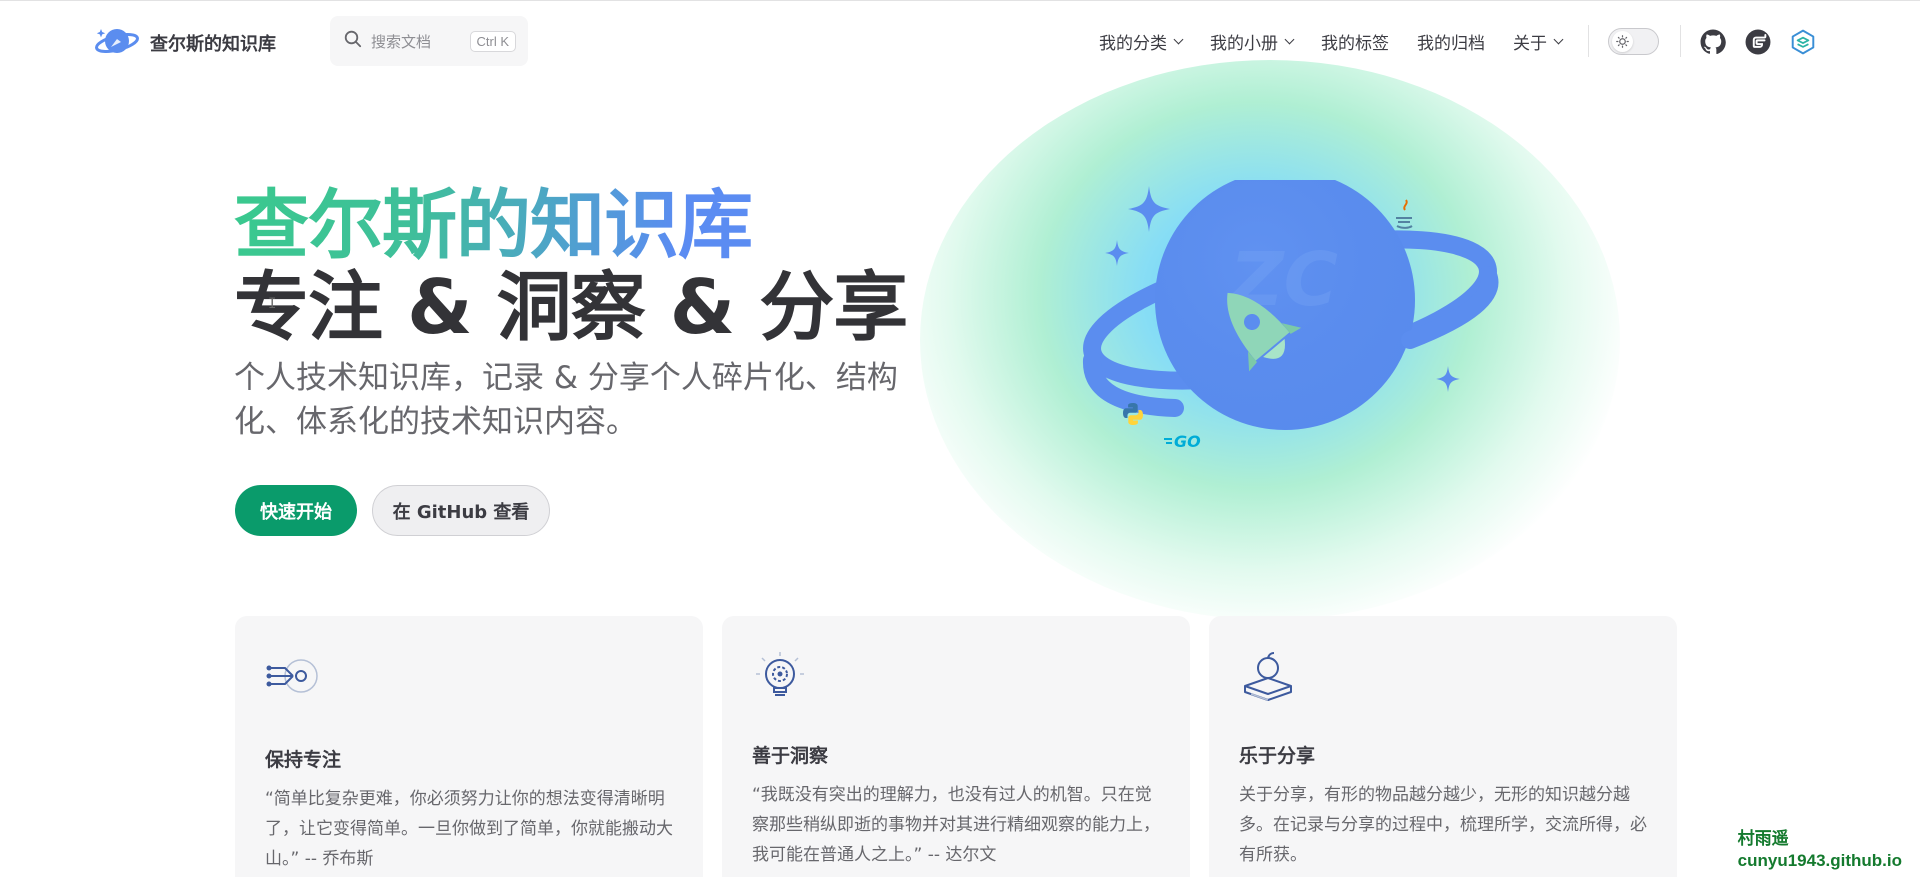  I want to click on watermark: 村雨遥 cunyu1943.github.io, so click(1820, 850).